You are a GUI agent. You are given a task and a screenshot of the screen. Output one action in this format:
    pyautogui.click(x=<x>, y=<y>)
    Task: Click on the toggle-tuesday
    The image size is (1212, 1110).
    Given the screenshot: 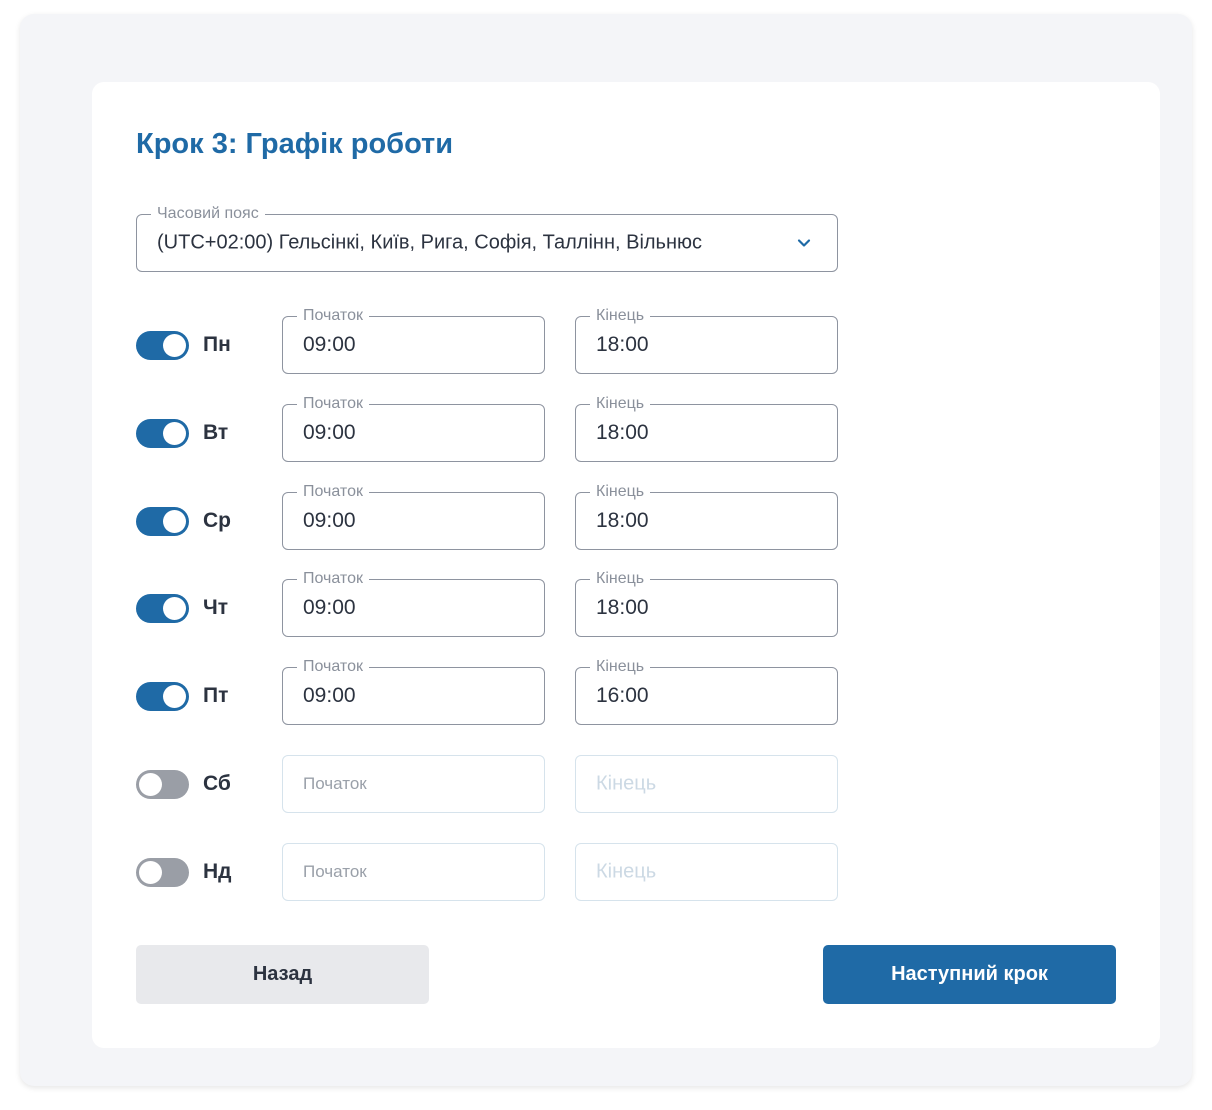 What is the action you would take?
    pyautogui.click(x=162, y=433)
    